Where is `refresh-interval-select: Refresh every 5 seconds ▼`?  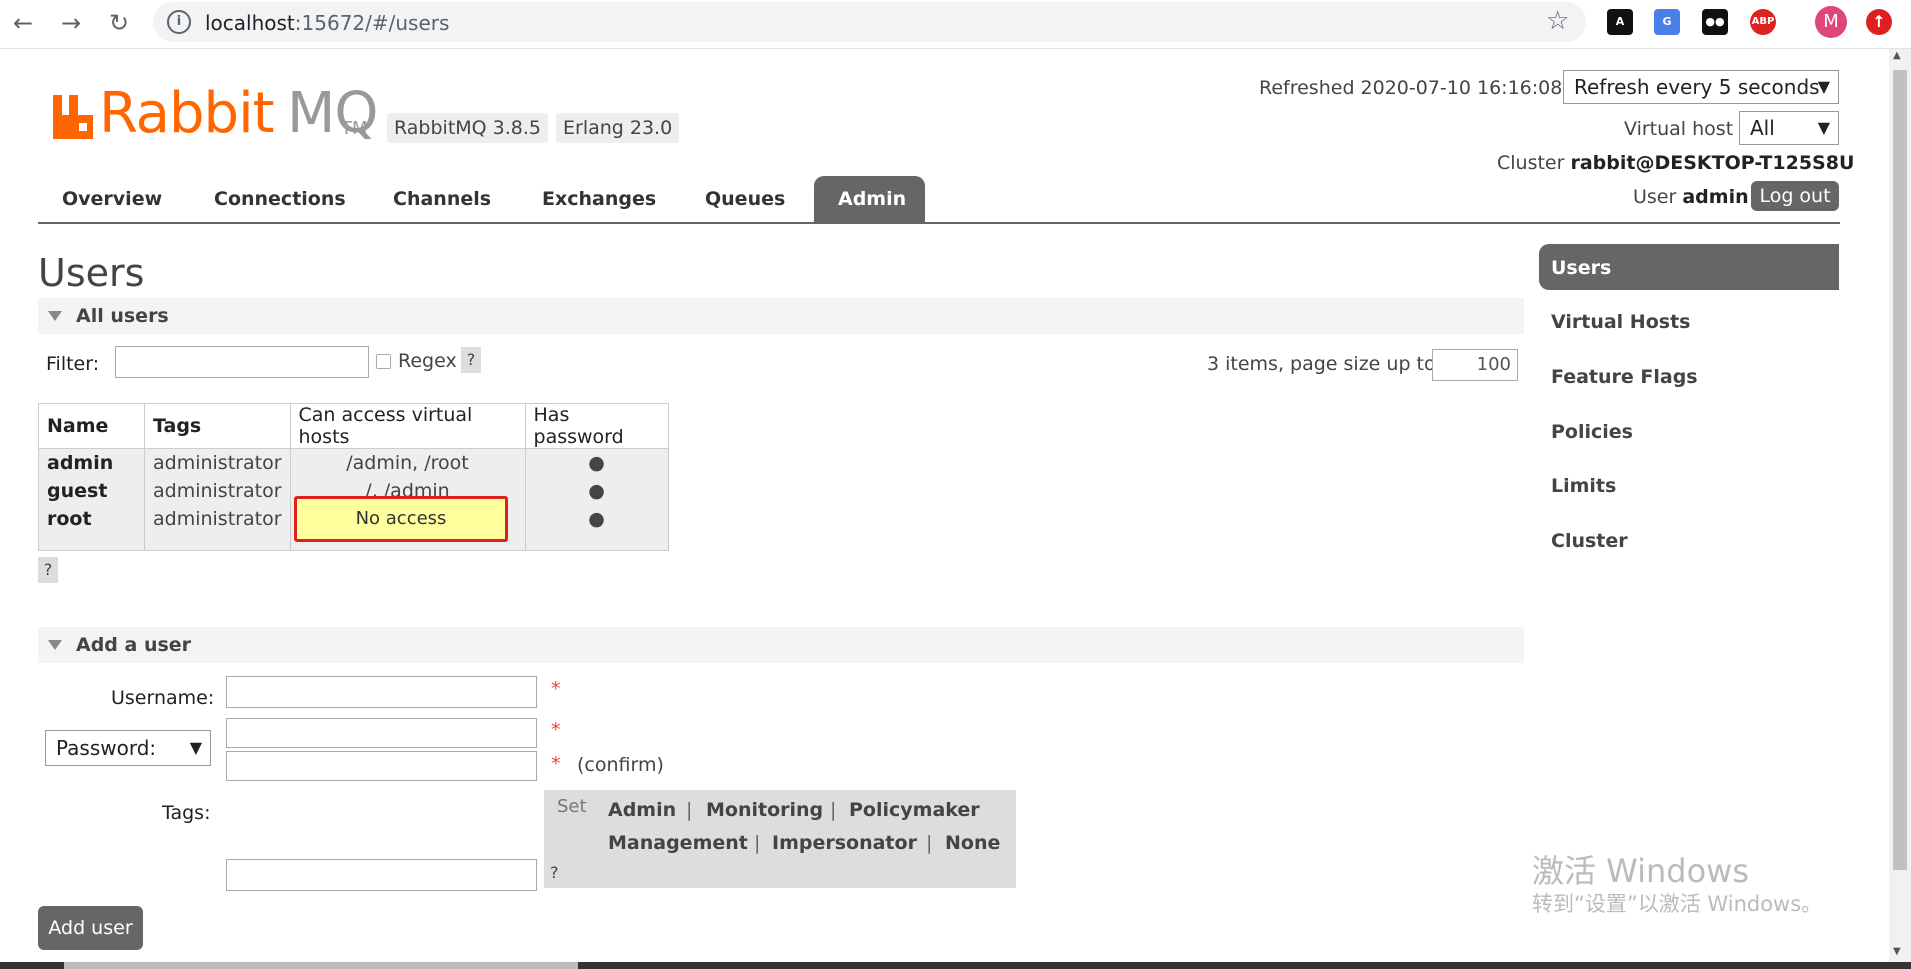 refresh-interval-select: Refresh every 5 seconds ▼ is located at coordinates (1701, 87).